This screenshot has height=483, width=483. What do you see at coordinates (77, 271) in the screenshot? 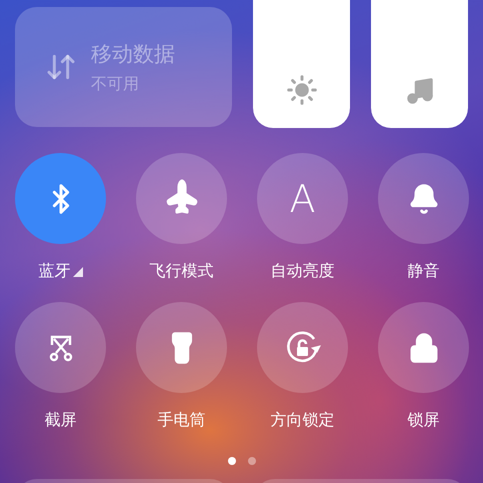
I see `expand-corner-icon` at bounding box center [77, 271].